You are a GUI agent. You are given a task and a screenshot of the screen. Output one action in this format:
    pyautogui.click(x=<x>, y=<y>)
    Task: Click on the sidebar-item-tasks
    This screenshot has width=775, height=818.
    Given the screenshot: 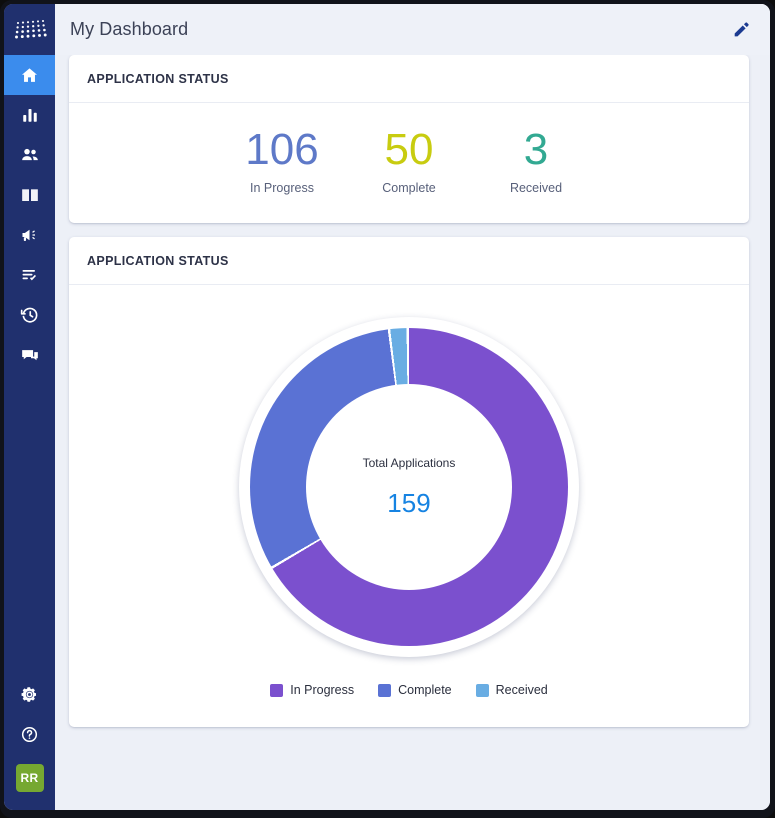 What is the action you would take?
    pyautogui.click(x=29, y=275)
    